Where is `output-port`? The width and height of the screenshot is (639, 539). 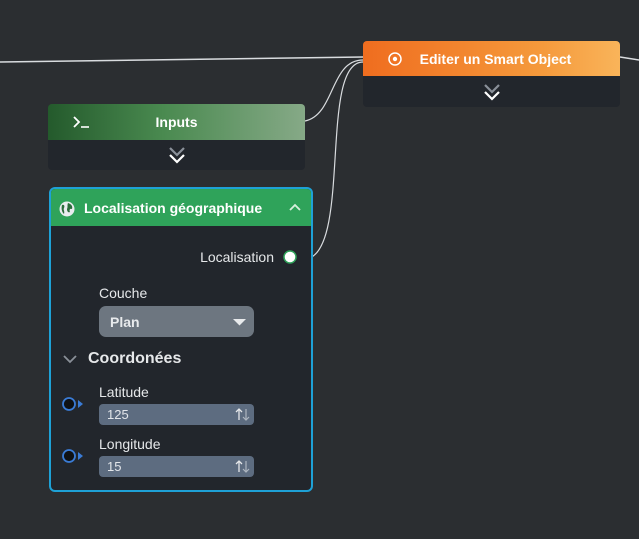
output-port is located at coordinates (290, 257).